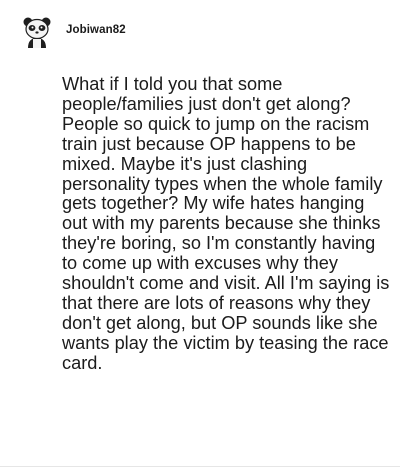 The image size is (400, 467). What do you see at coordinates (96, 30) in the screenshot?
I see `username: Jobiwan82` at bounding box center [96, 30].